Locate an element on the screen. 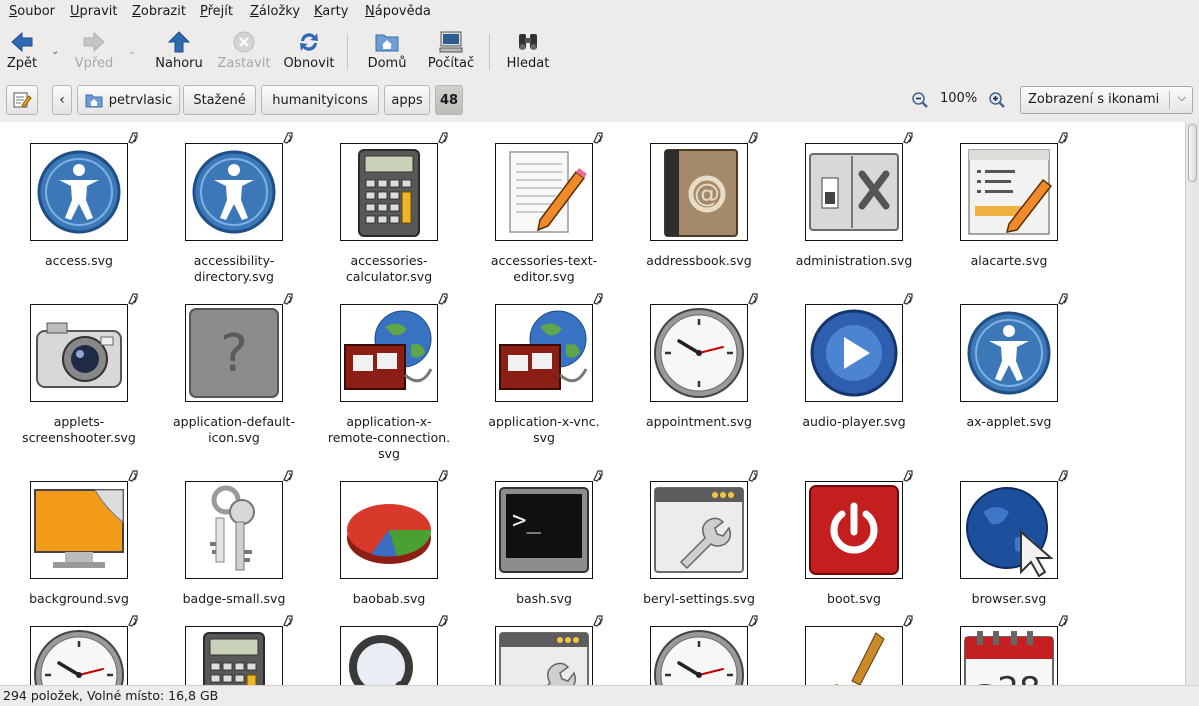 The image size is (1199, 706). file-name: application-x- remote-connection. svg is located at coordinates (389, 437).